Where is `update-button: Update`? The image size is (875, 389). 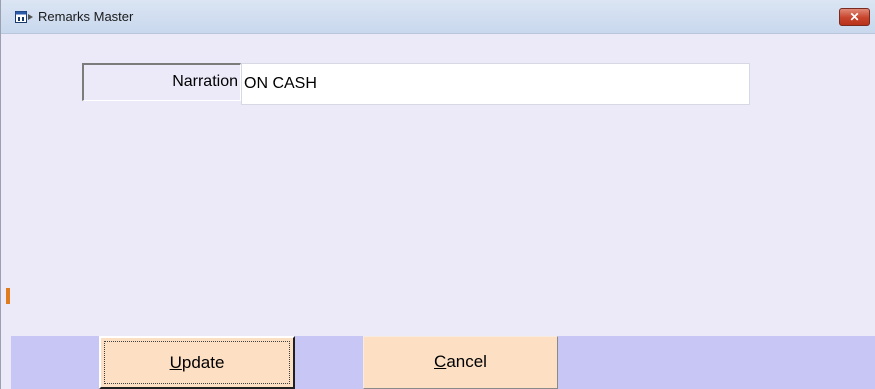
update-button: Update is located at coordinates (197, 362).